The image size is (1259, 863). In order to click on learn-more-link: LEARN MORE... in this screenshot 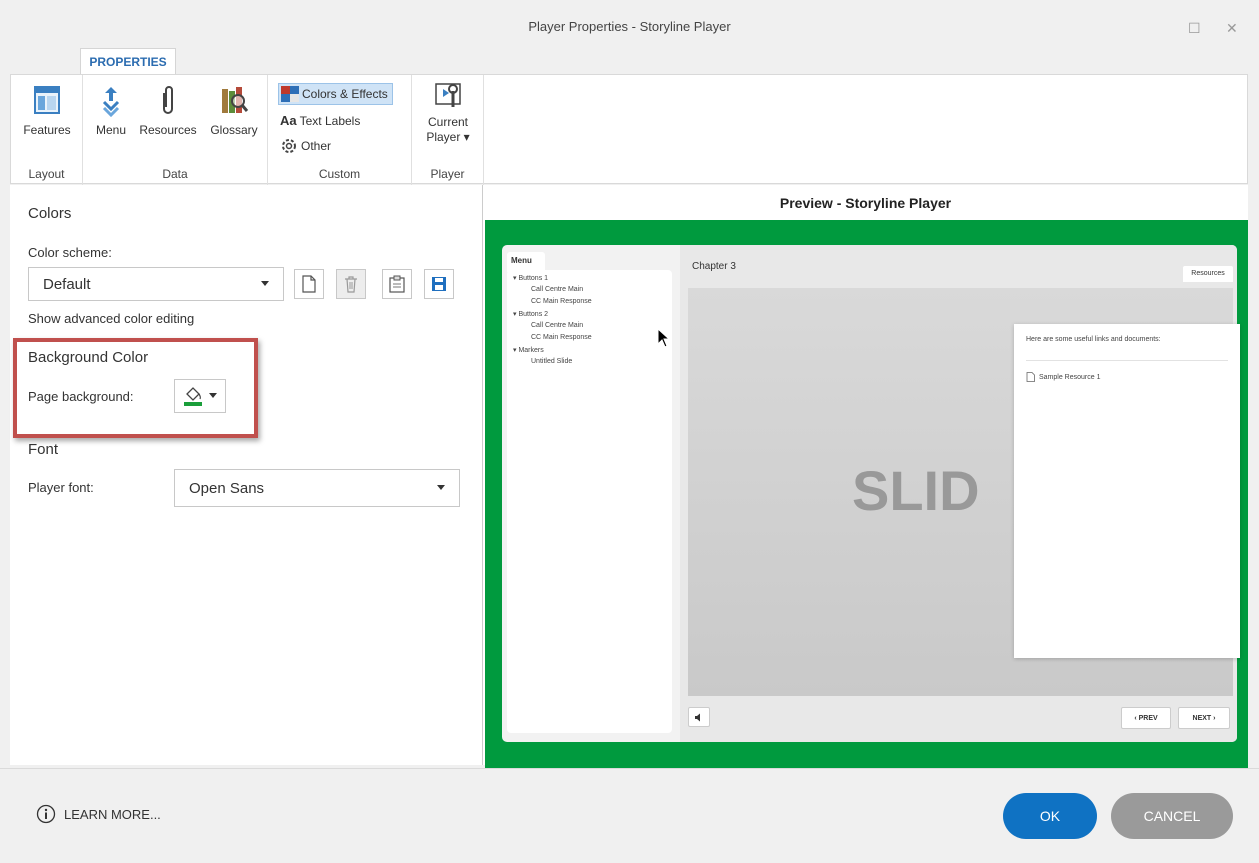, I will do `click(98, 814)`.